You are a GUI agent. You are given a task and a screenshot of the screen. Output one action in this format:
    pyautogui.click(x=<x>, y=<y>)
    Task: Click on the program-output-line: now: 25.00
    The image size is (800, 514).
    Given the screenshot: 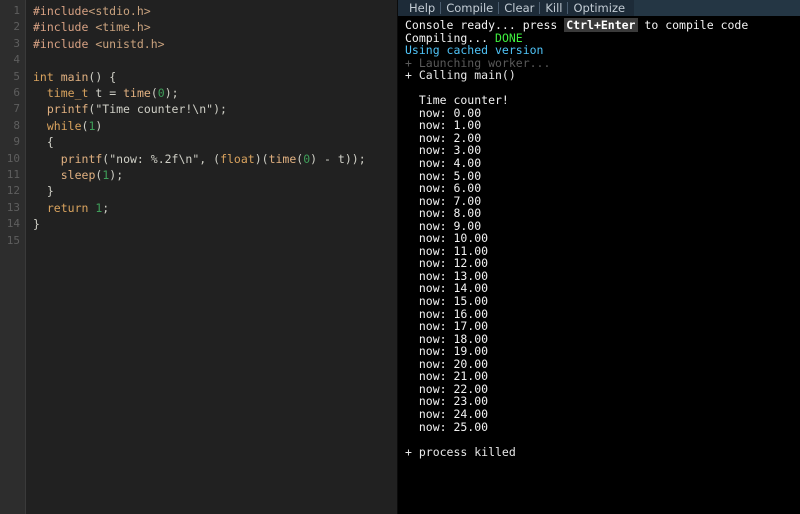 What is the action you would take?
    pyautogui.click(x=447, y=426)
    